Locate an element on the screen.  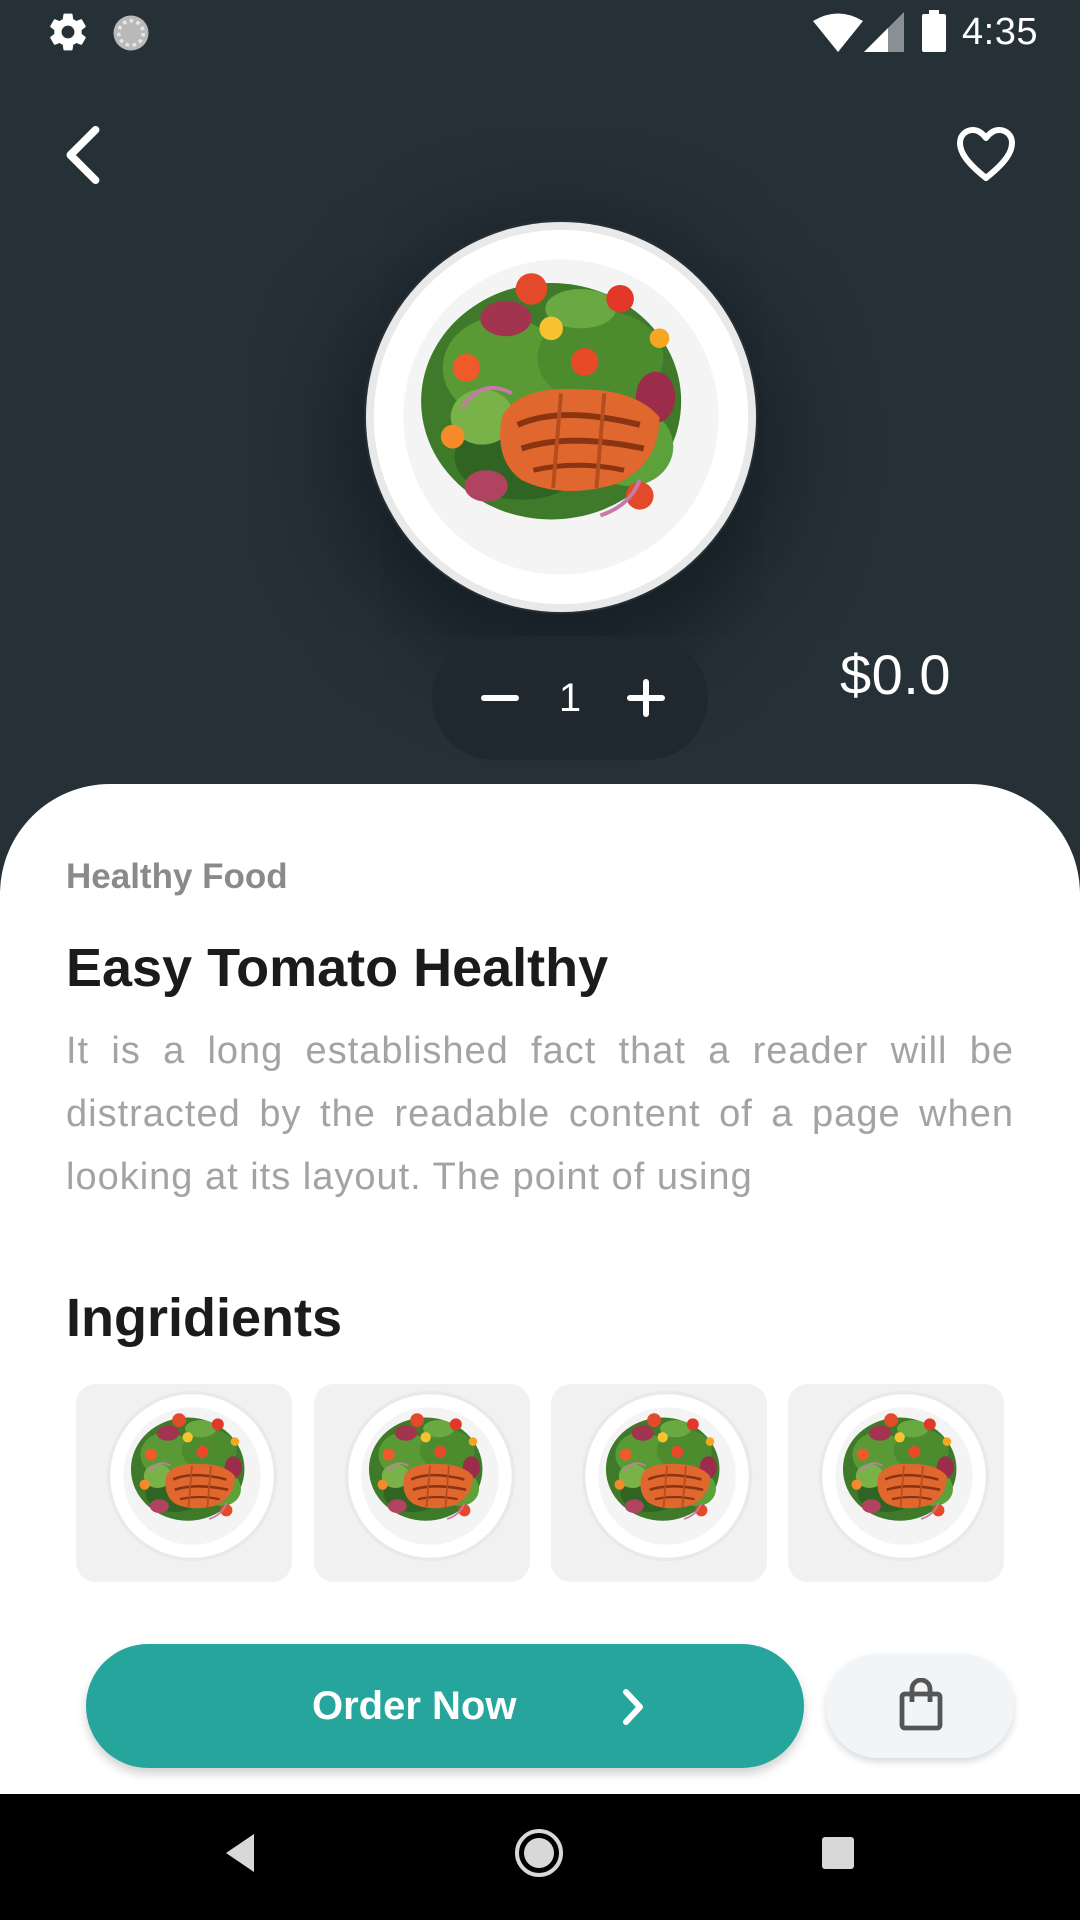
quantity-stepper: 1 is located at coordinates (570, 698).